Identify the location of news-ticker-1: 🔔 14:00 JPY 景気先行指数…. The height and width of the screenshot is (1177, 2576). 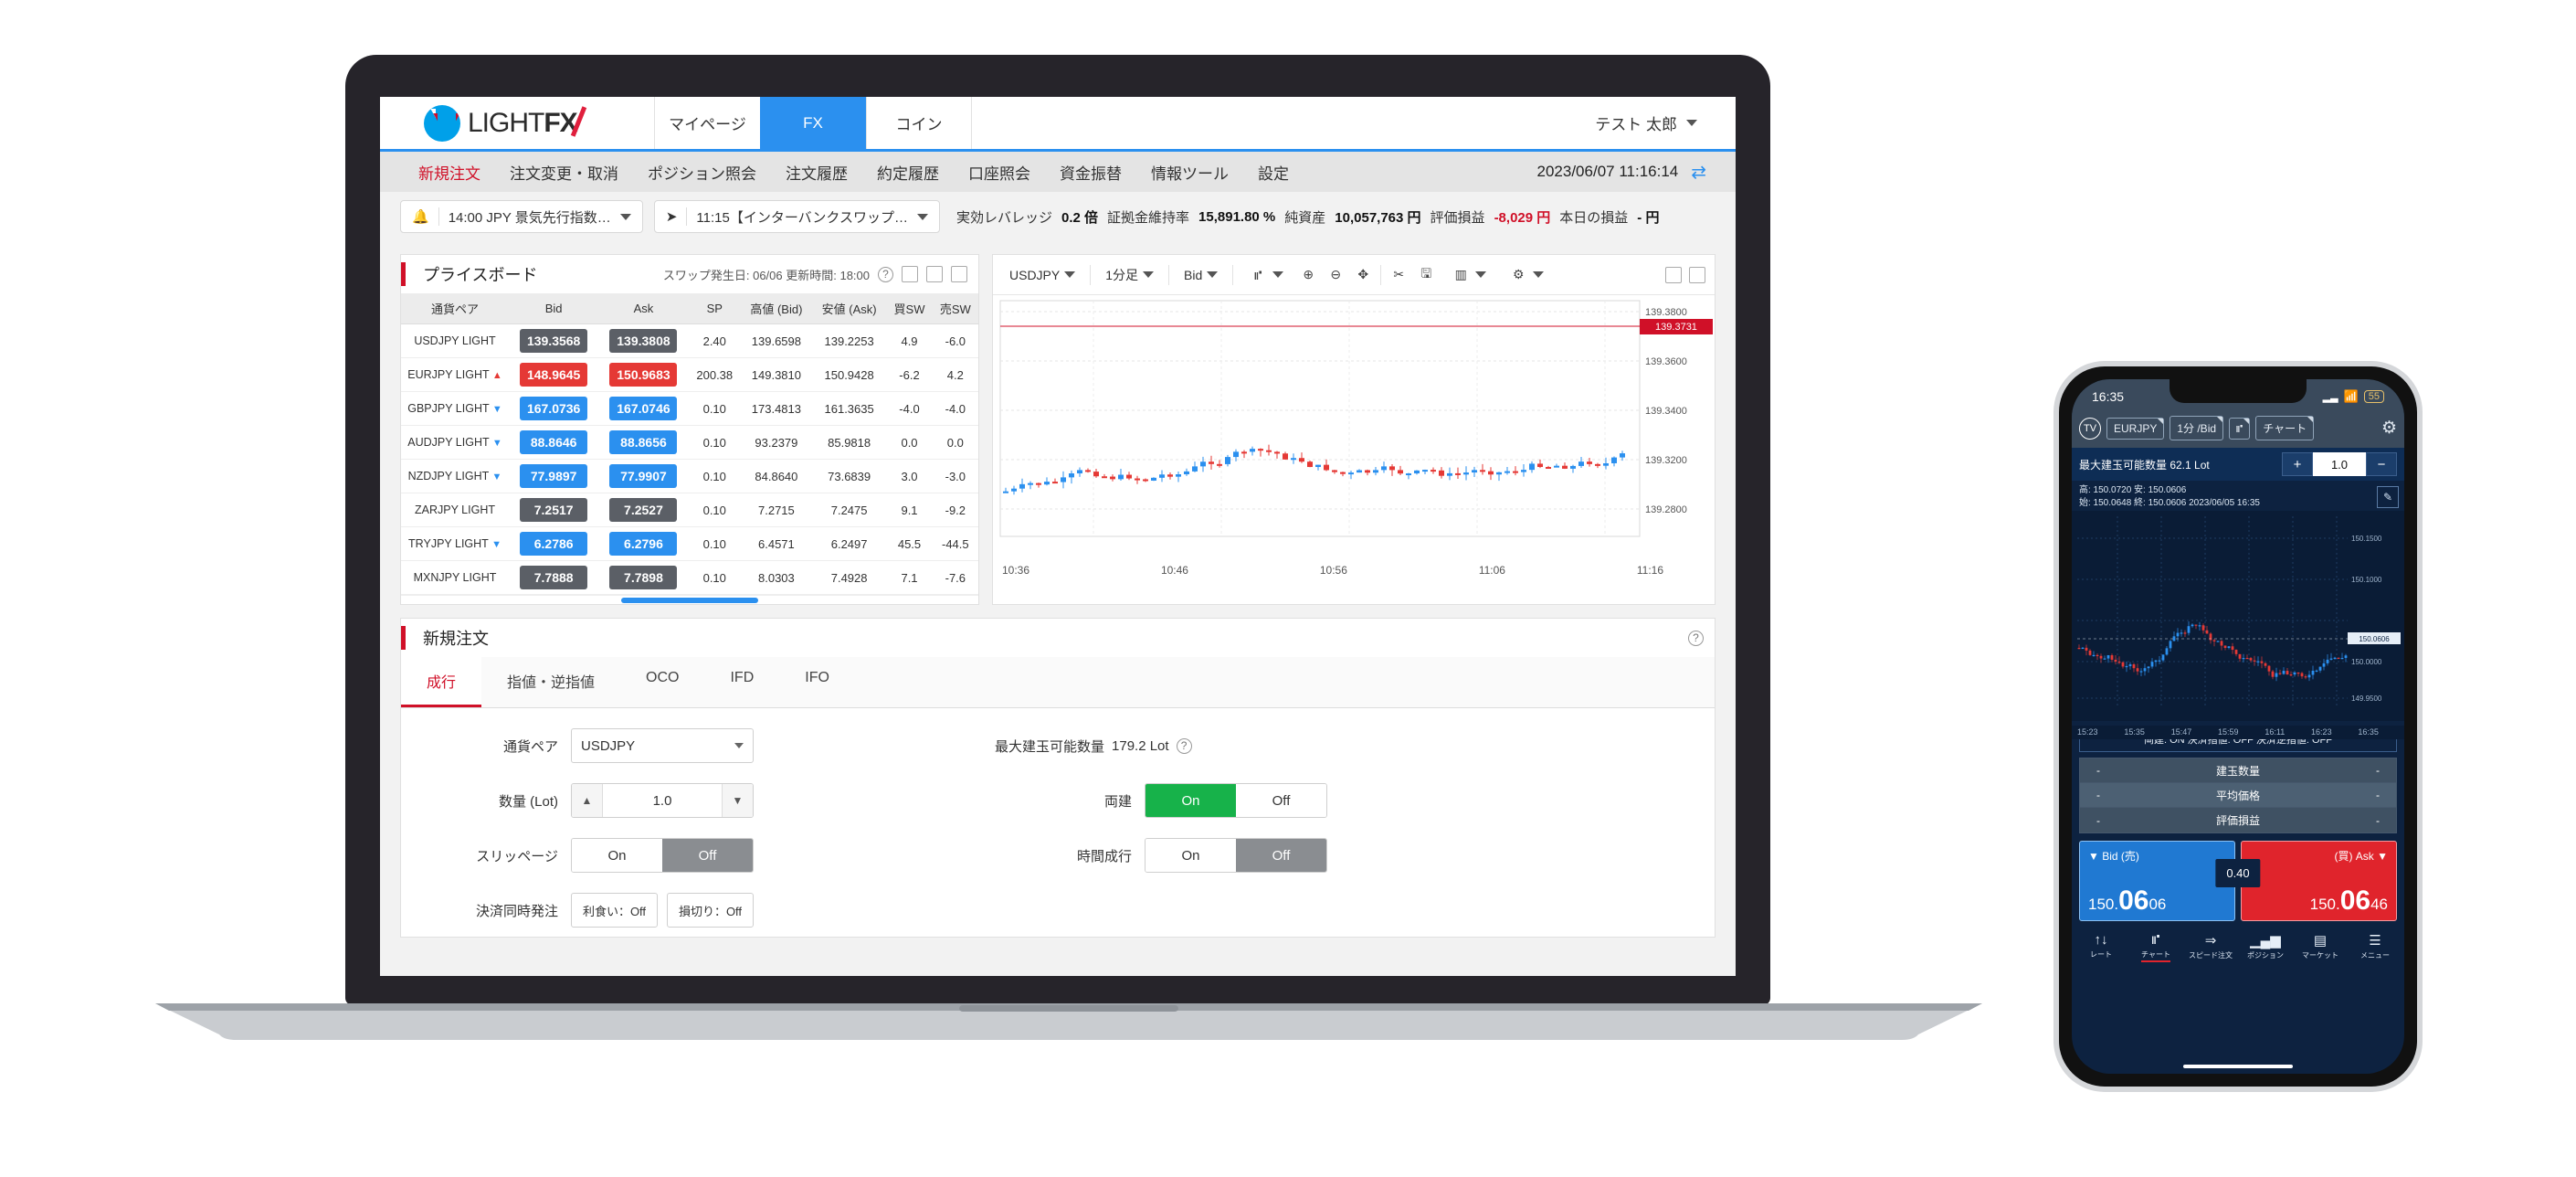
(521, 217).